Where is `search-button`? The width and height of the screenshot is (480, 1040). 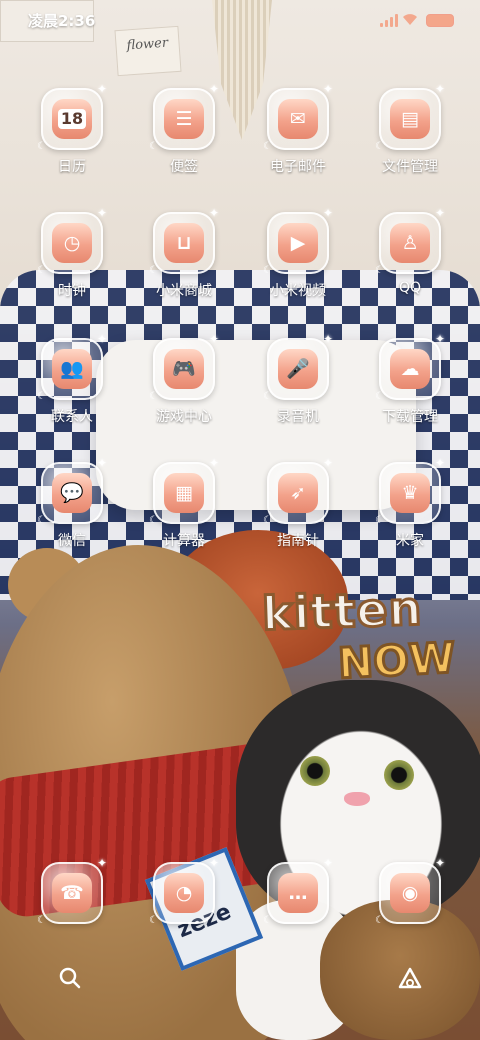
search-button is located at coordinates (70, 978).